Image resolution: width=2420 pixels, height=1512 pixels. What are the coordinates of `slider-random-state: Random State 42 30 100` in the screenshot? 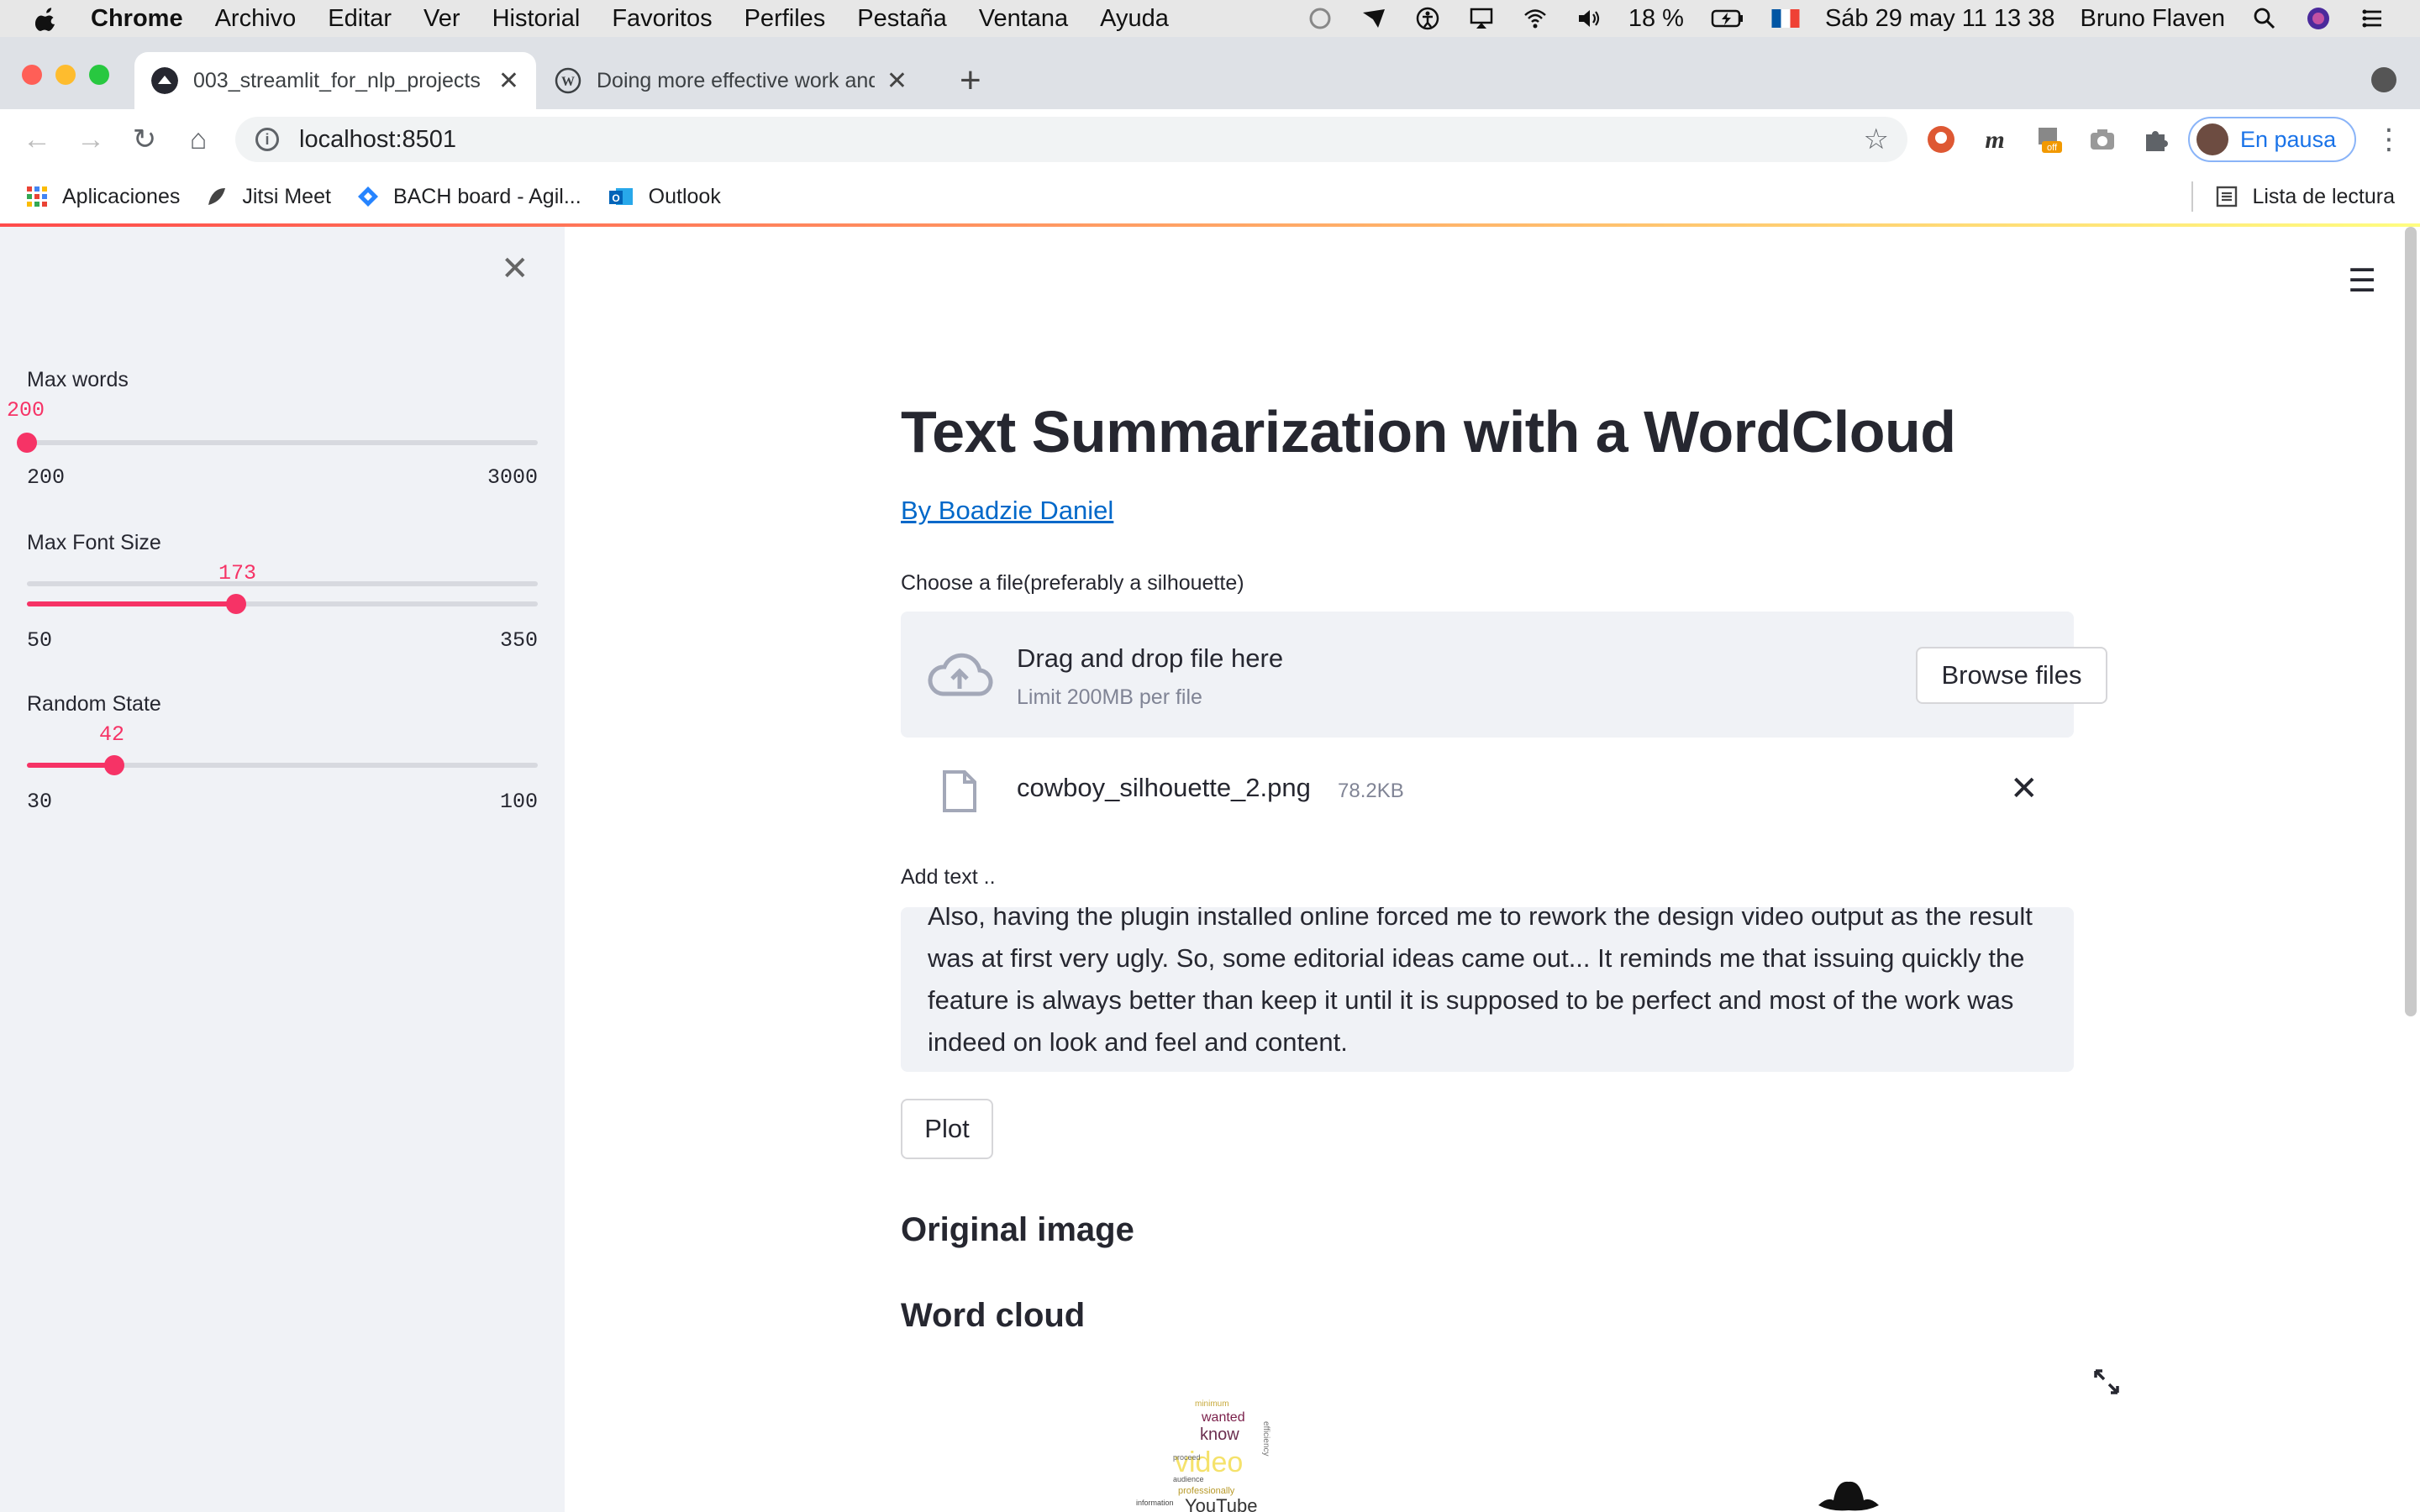 It's located at (283, 753).